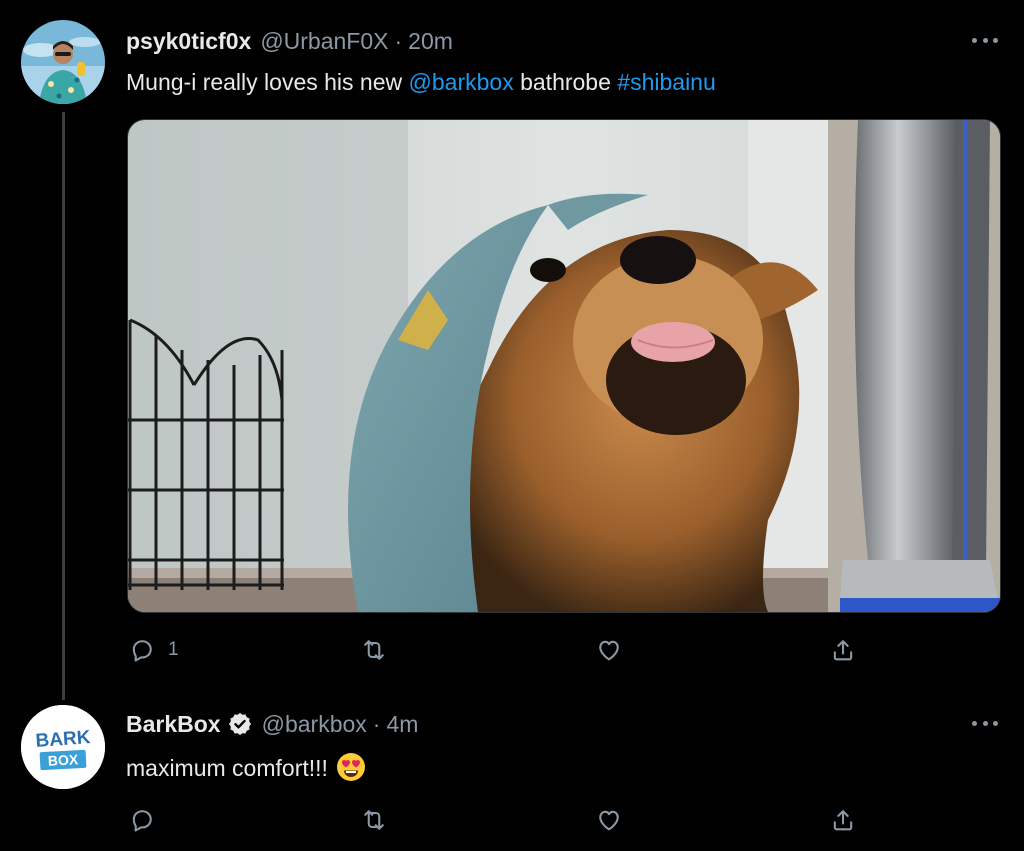  I want to click on reply-count: 1, so click(173, 649).